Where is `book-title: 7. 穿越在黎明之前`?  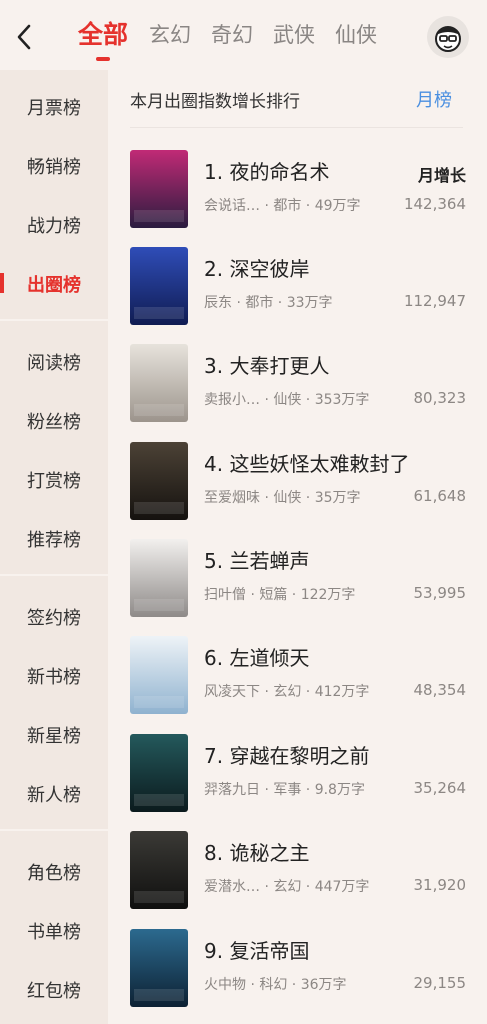
book-title: 7. 穿越在黎明之前 is located at coordinates (286, 754).